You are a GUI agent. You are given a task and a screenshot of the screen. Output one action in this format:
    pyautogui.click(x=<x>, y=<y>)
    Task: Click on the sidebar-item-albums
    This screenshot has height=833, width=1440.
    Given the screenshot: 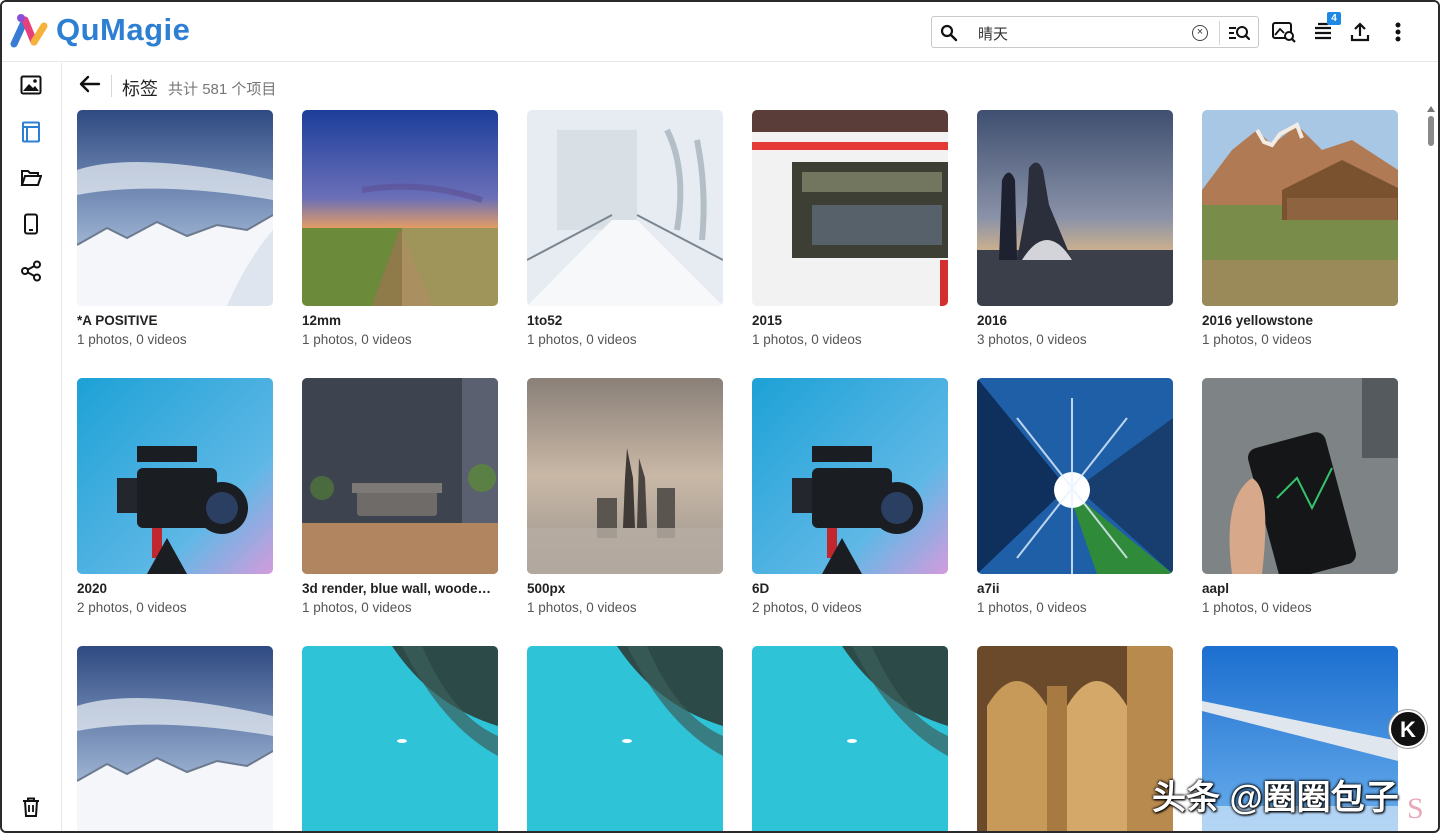 What is the action you would take?
    pyautogui.click(x=31, y=132)
    